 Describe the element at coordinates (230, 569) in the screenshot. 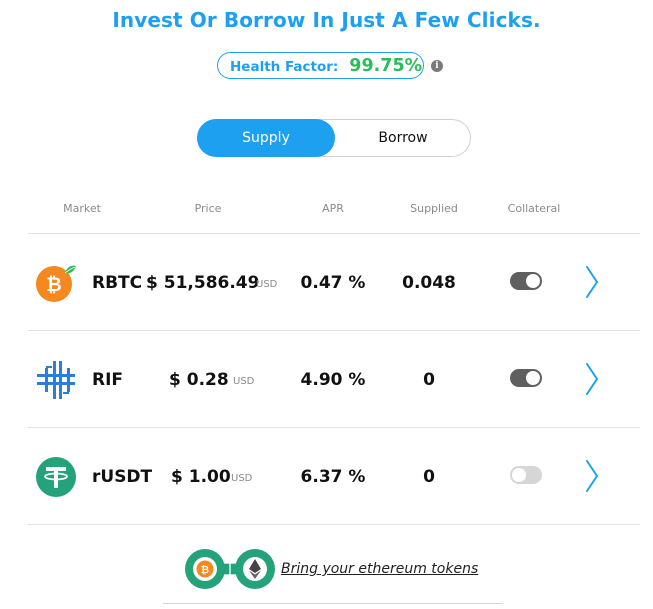

I see `bridge-logo-icon: ₿` at that location.